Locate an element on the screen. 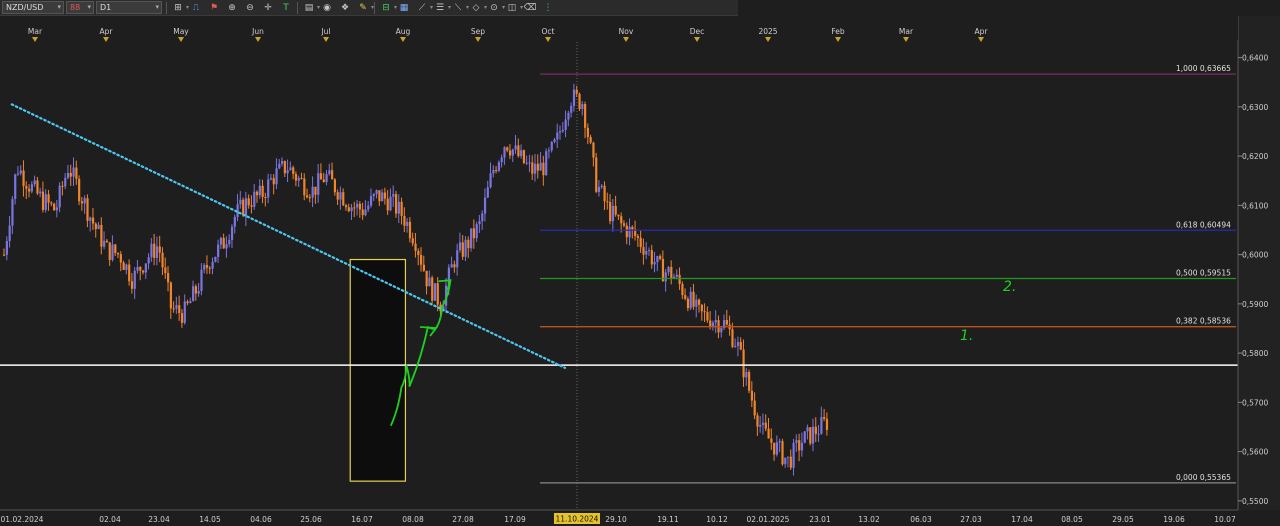  date-axis-panel is located at coordinates (640, 518).